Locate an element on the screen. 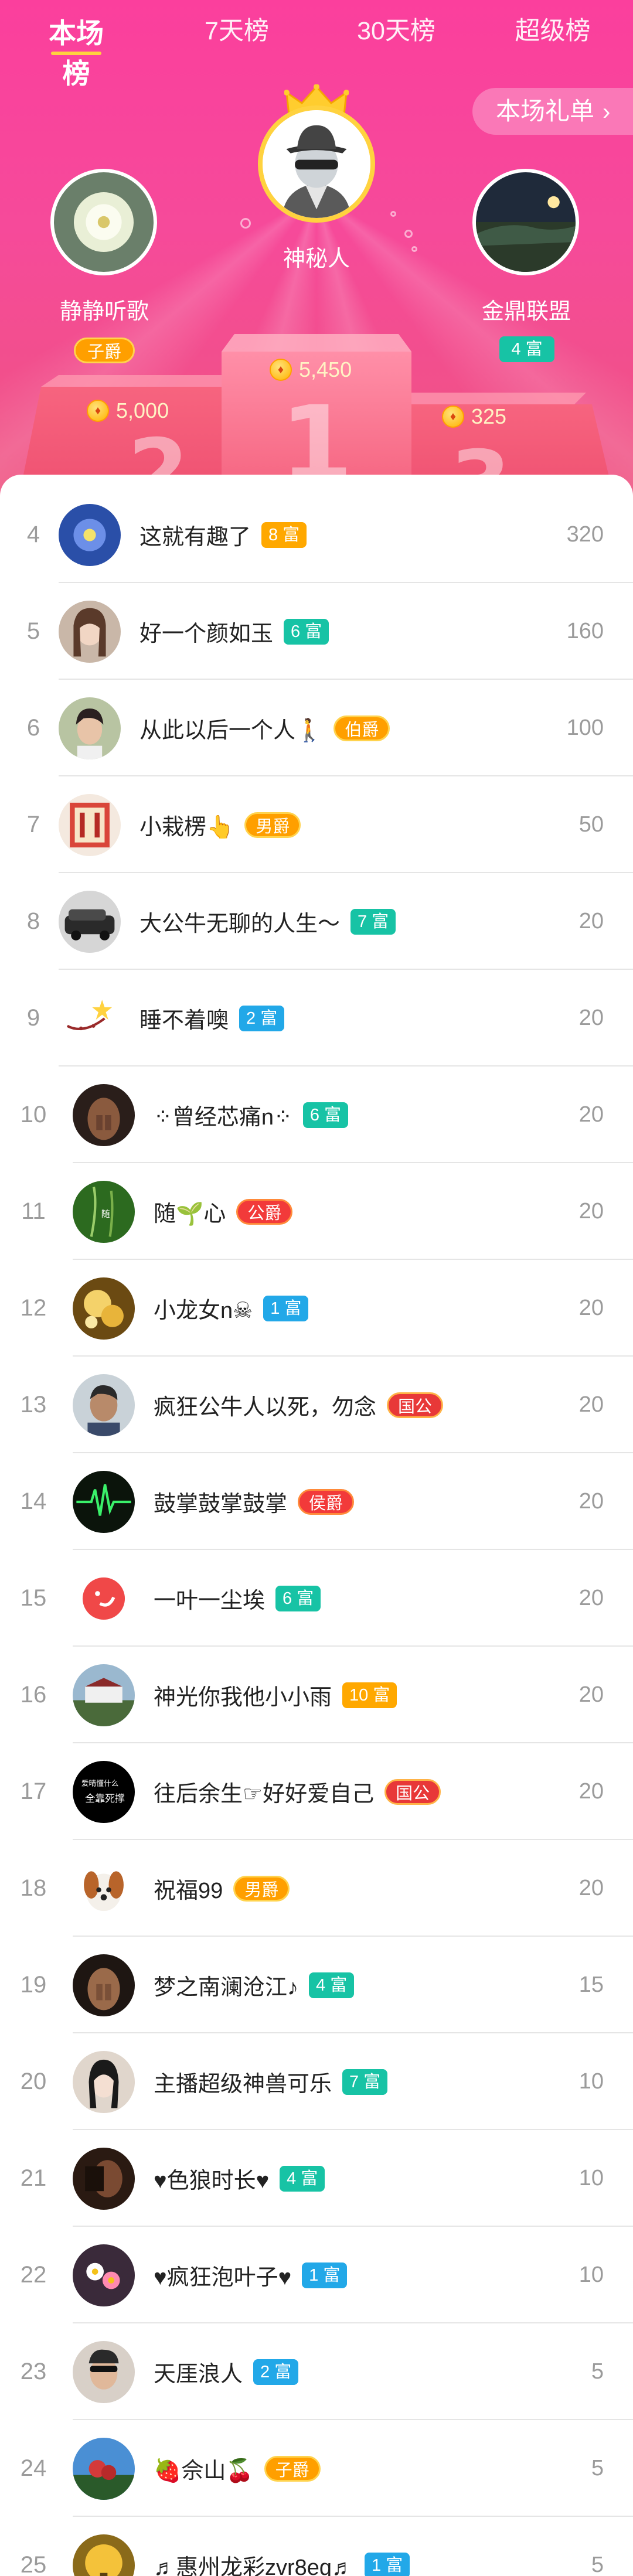  ranking-row: 11 随 随🌱心 公爵 20 is located at coordinates (316, 1211).